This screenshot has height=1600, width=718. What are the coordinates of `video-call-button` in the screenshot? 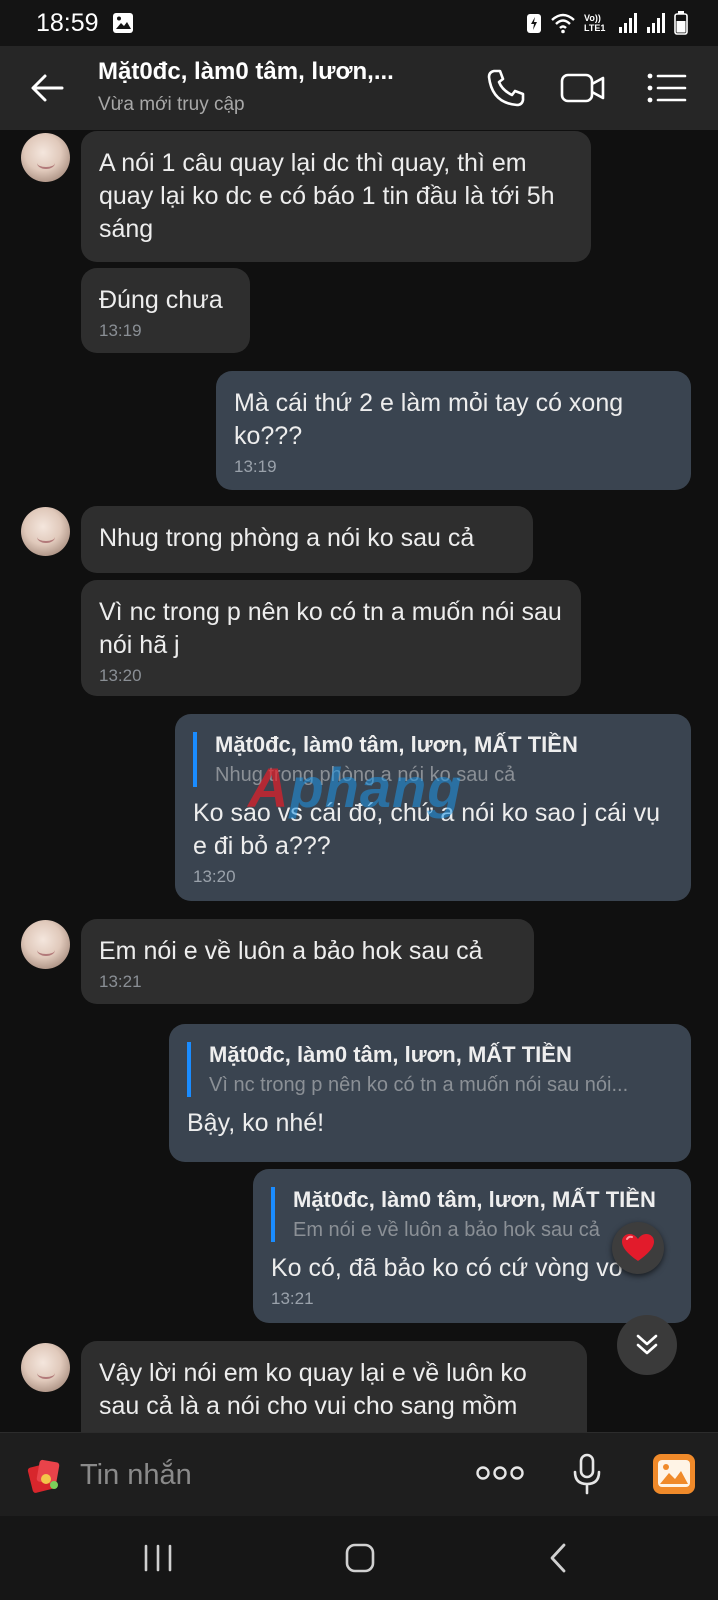 It's located at (582, 88).